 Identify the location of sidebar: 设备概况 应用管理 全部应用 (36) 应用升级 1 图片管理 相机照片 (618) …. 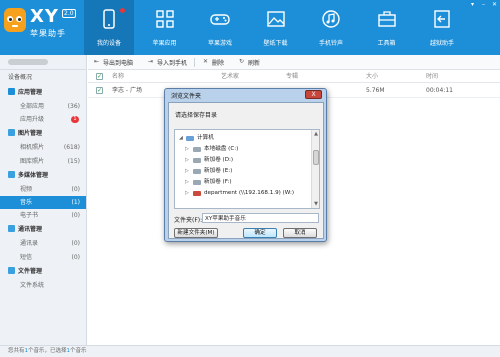
(43, 200).